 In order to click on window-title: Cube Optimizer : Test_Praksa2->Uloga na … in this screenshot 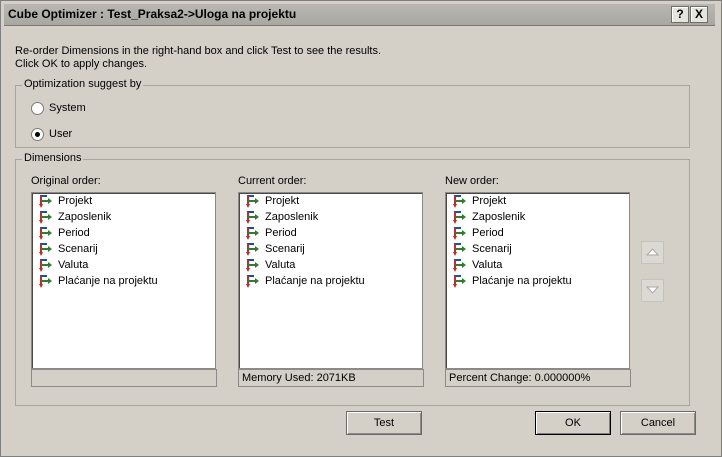, I will do `click(152, 14)`.